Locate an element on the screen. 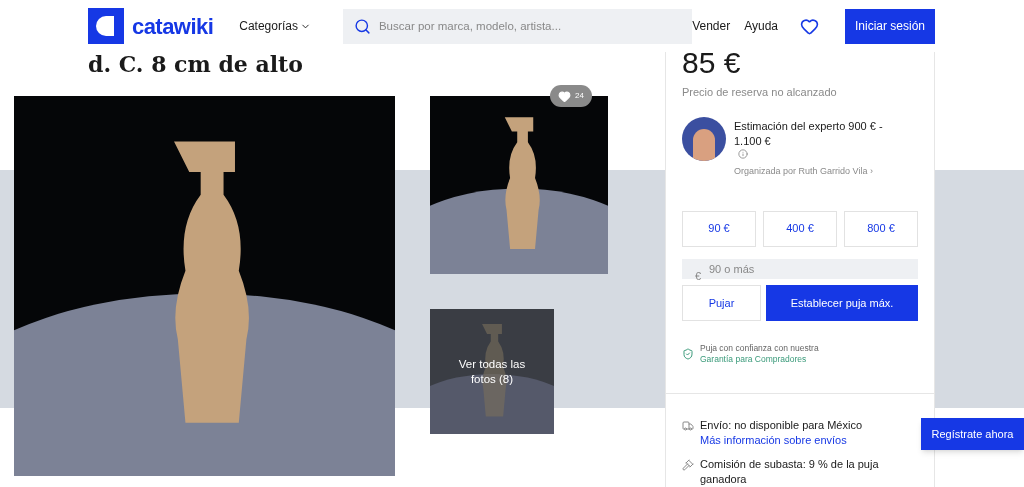  commission-info: Comisión de subasta: 9 % de la puja ganadora is located at coordinates (790, 472).